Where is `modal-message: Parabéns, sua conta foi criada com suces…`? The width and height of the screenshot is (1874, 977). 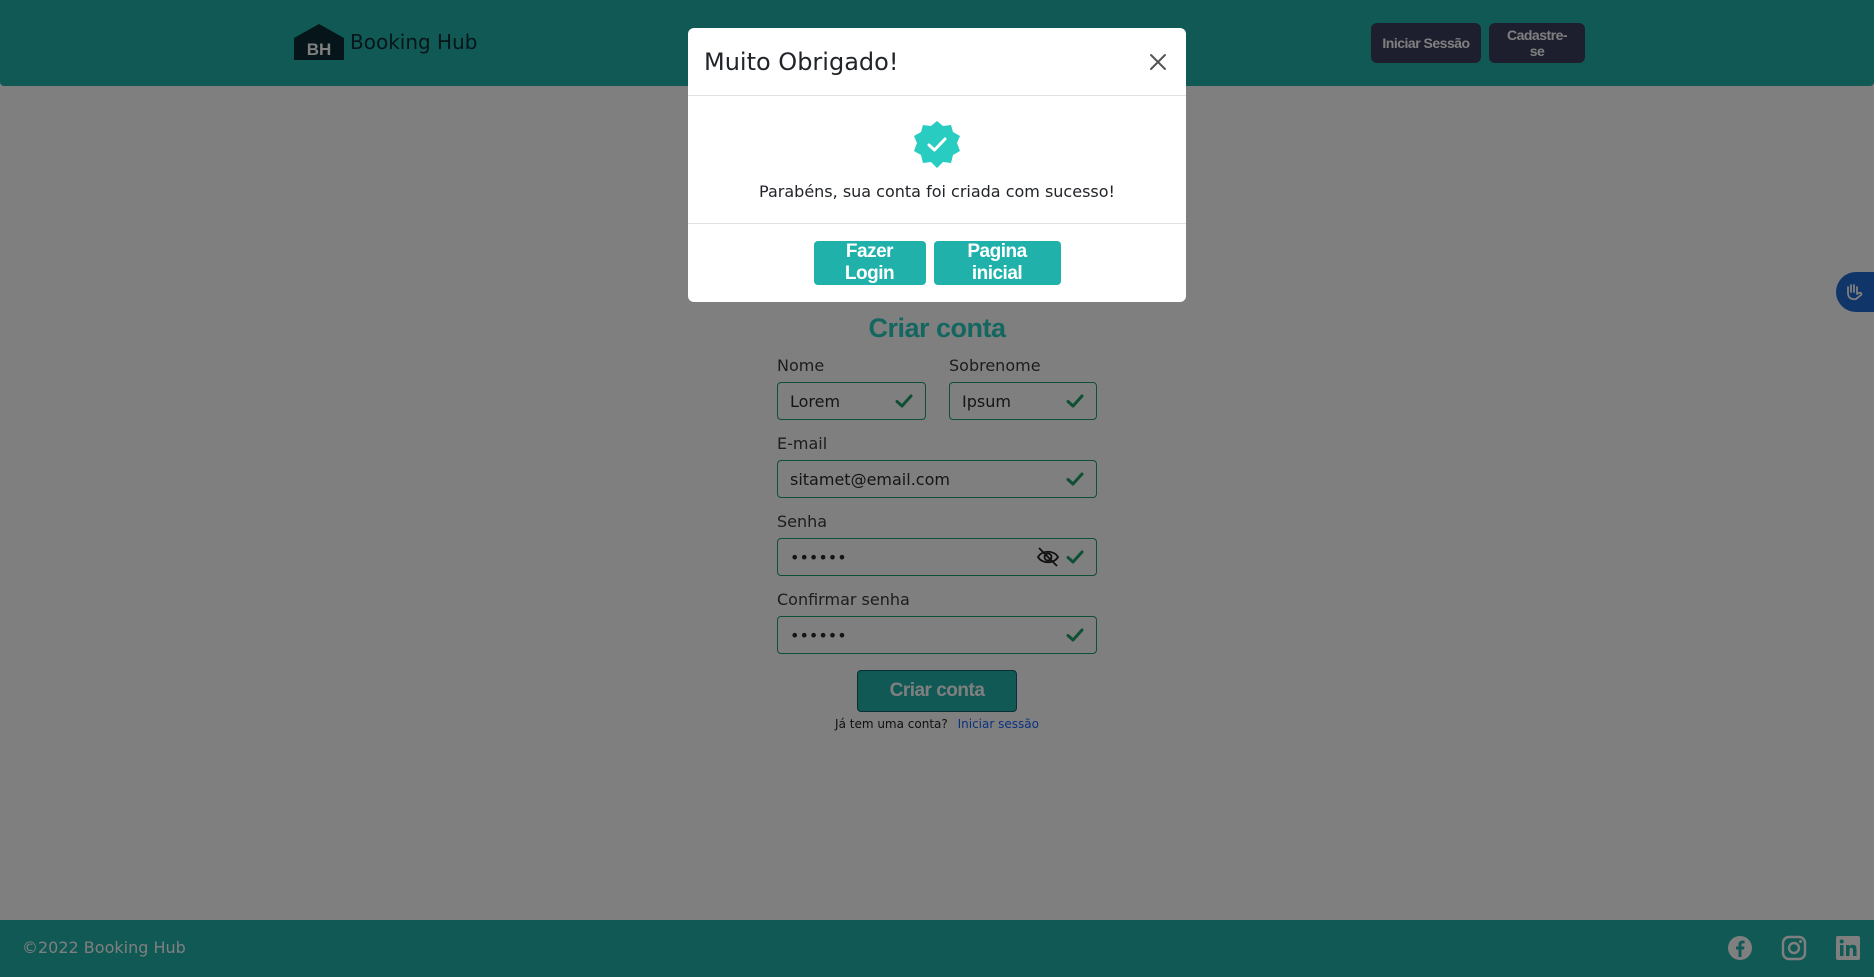
modal-message: Parabéns, sua conta foi criada com suces… is located at coordinates (937, 191).